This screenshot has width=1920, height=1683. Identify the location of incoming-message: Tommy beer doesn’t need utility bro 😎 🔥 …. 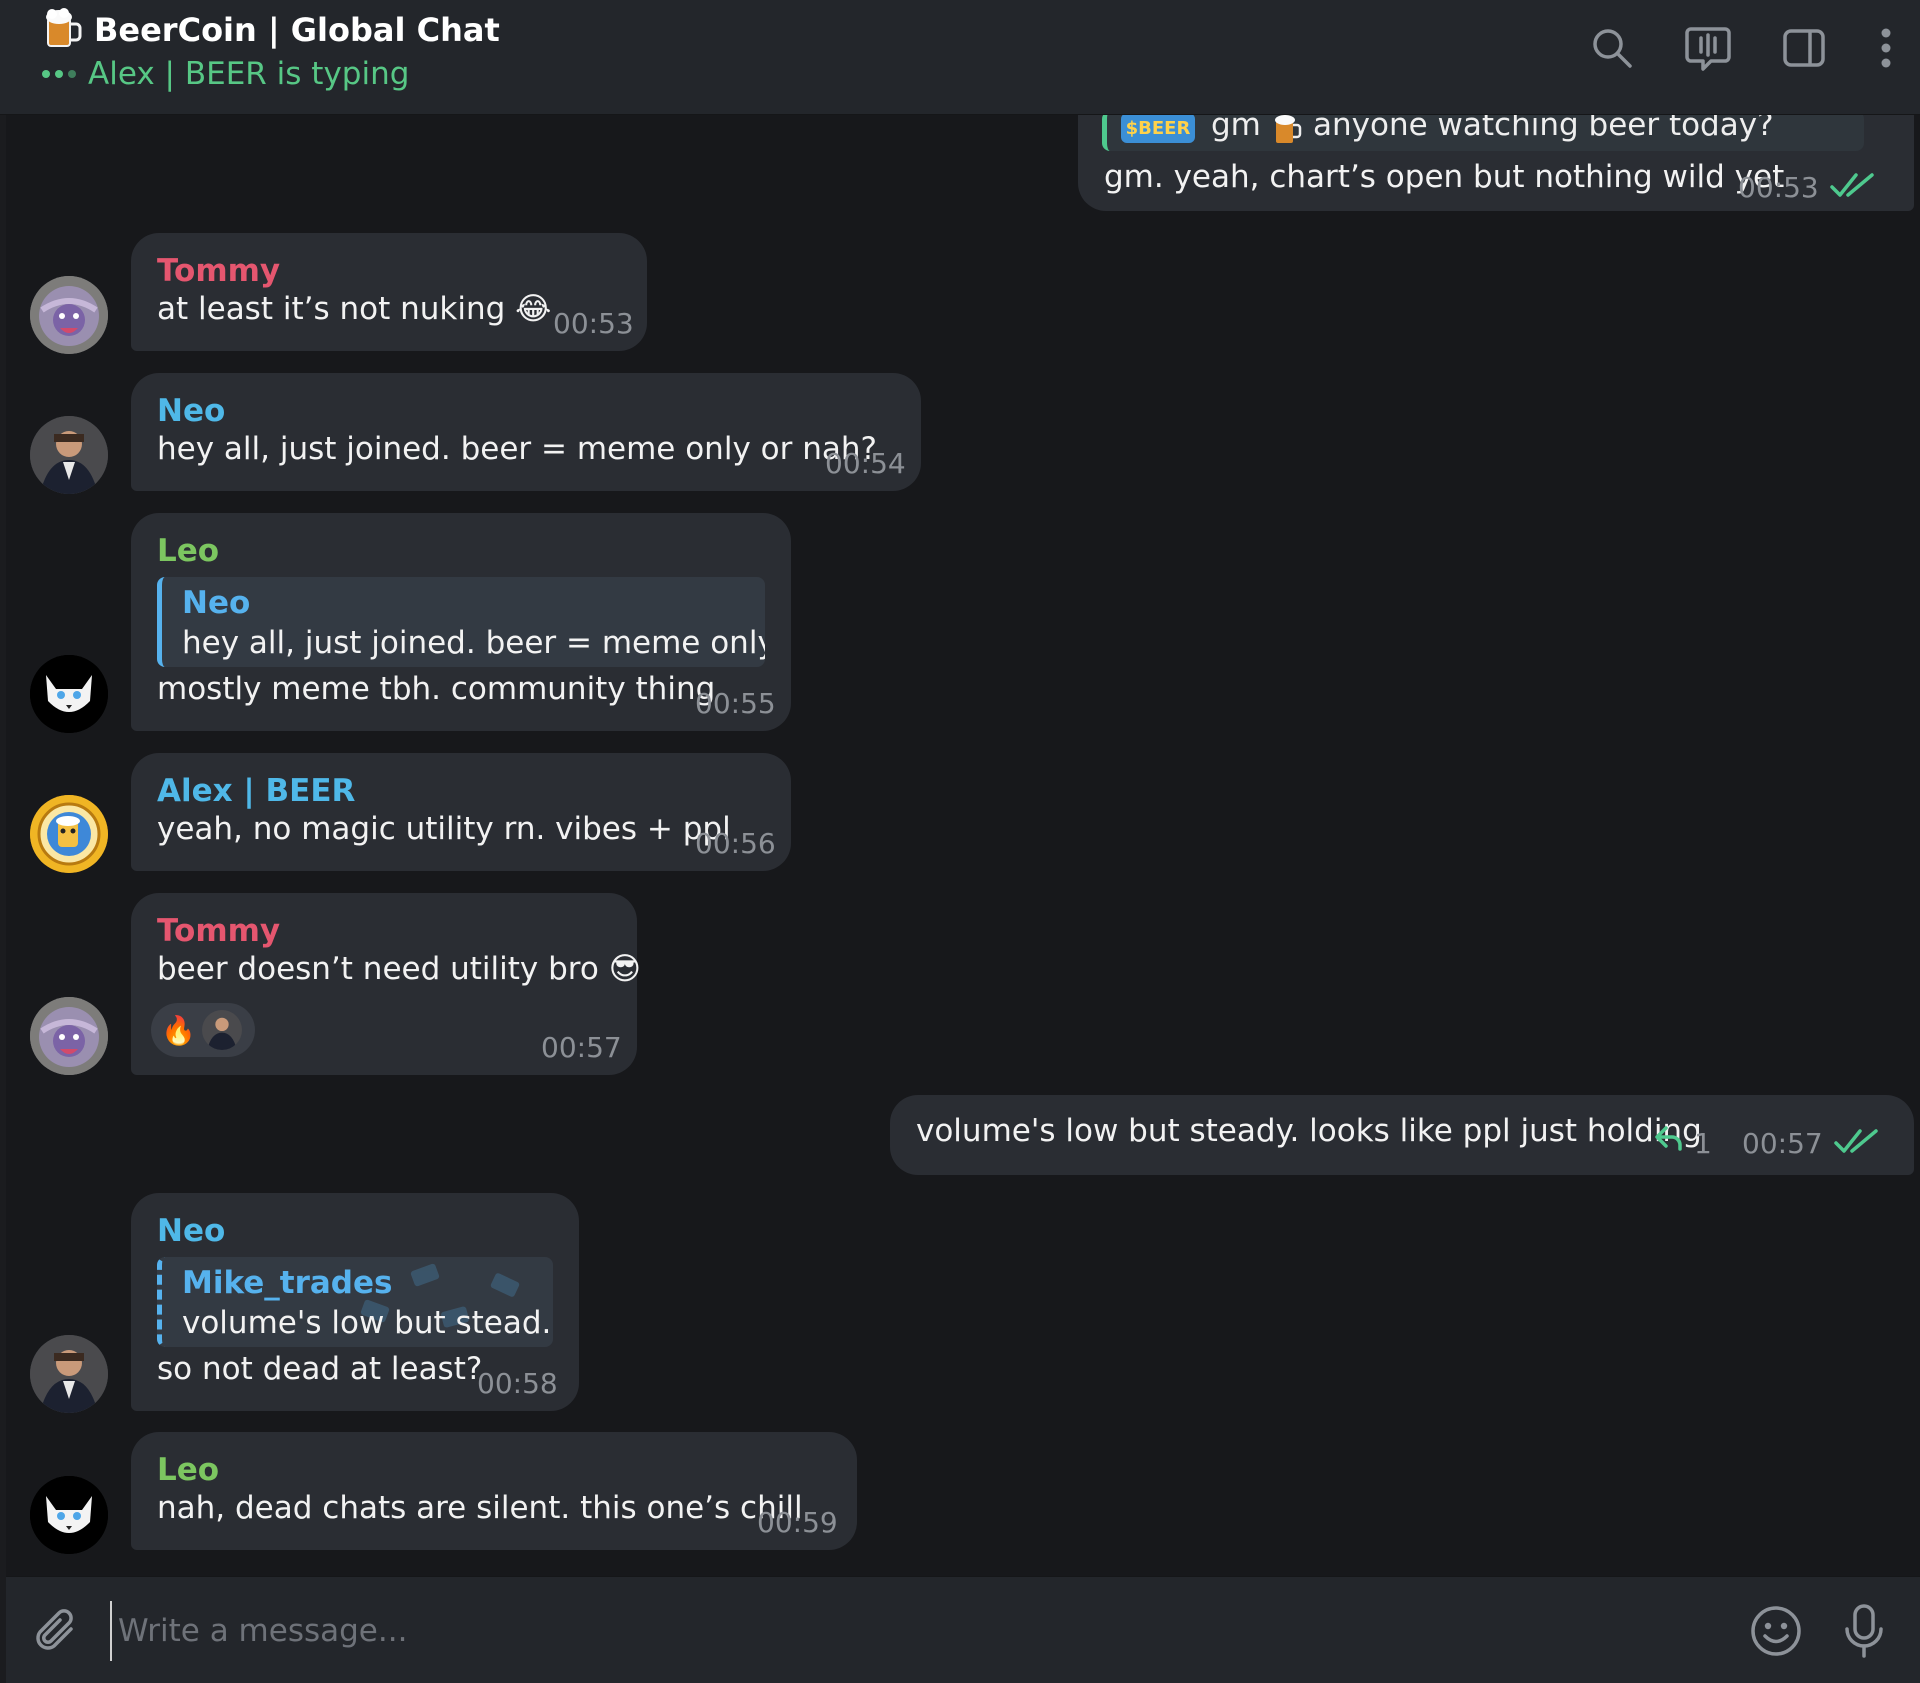
(386, 984).